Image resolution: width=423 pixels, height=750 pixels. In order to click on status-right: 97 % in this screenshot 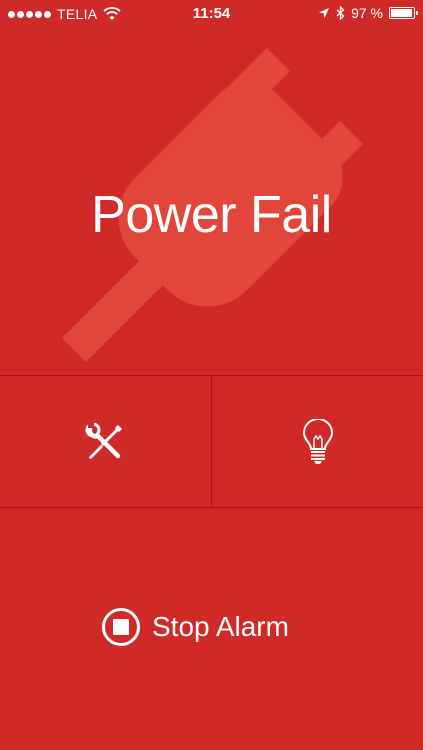, I will do `click(368, 13)`.